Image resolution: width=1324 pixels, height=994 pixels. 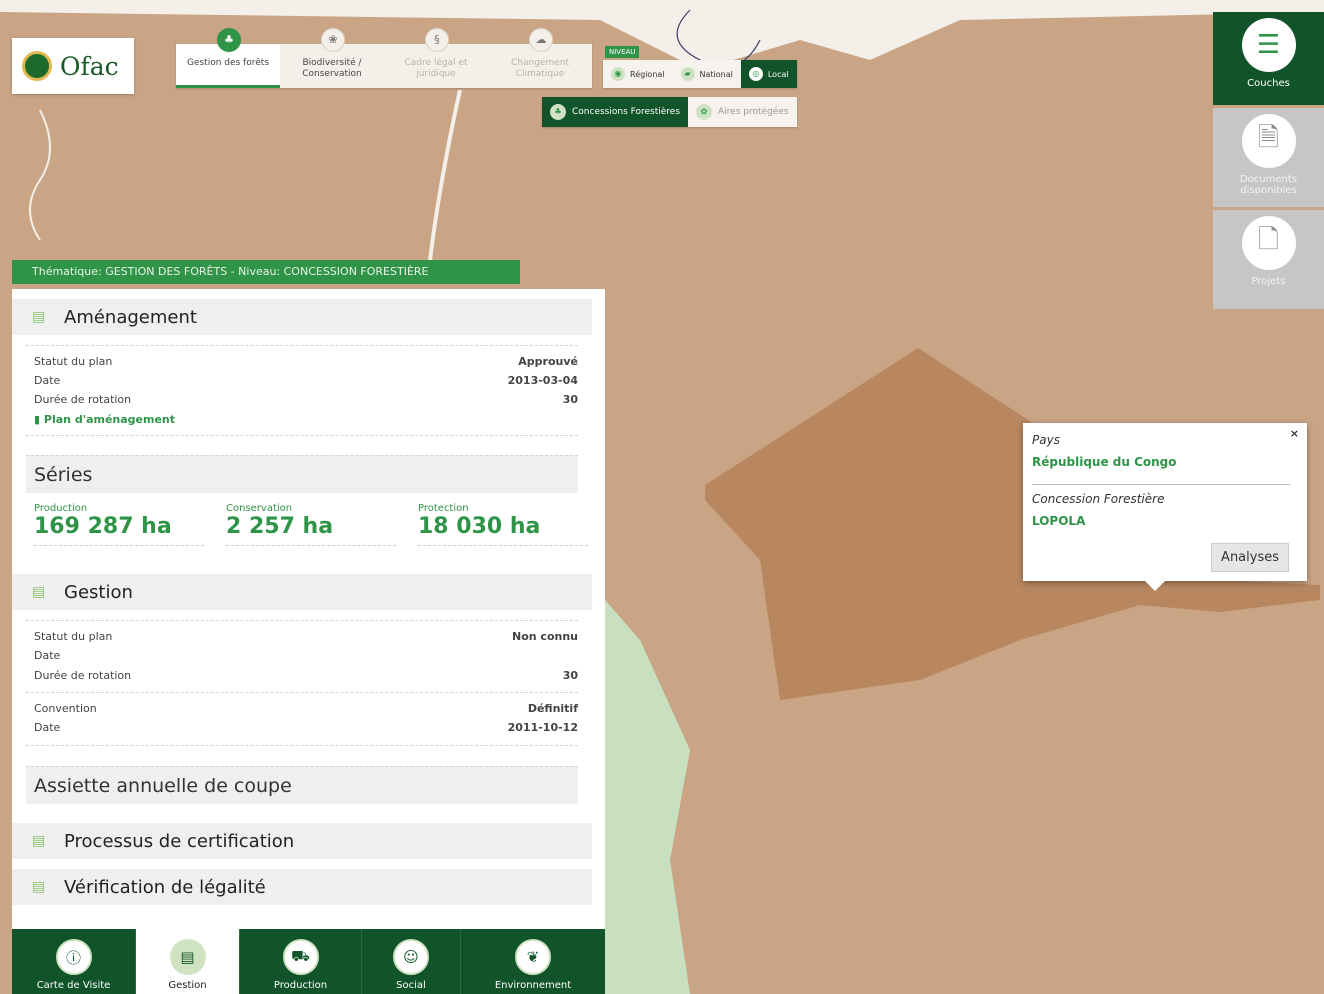 What do you see at coordinates (302, 785) in the screenshot?
I see `assiette-header: Assiette annuelle de coupe` at bounding box center [302, 785].